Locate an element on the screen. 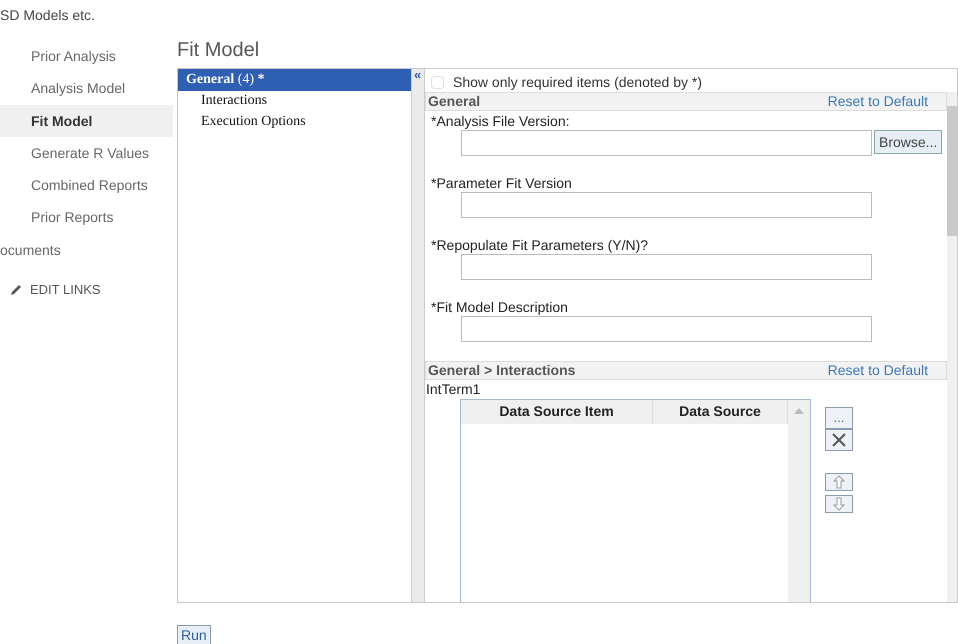 This screenshot has height=644, width=958. field-label: *Analysis File Version: is located at coordinates (500, 121).